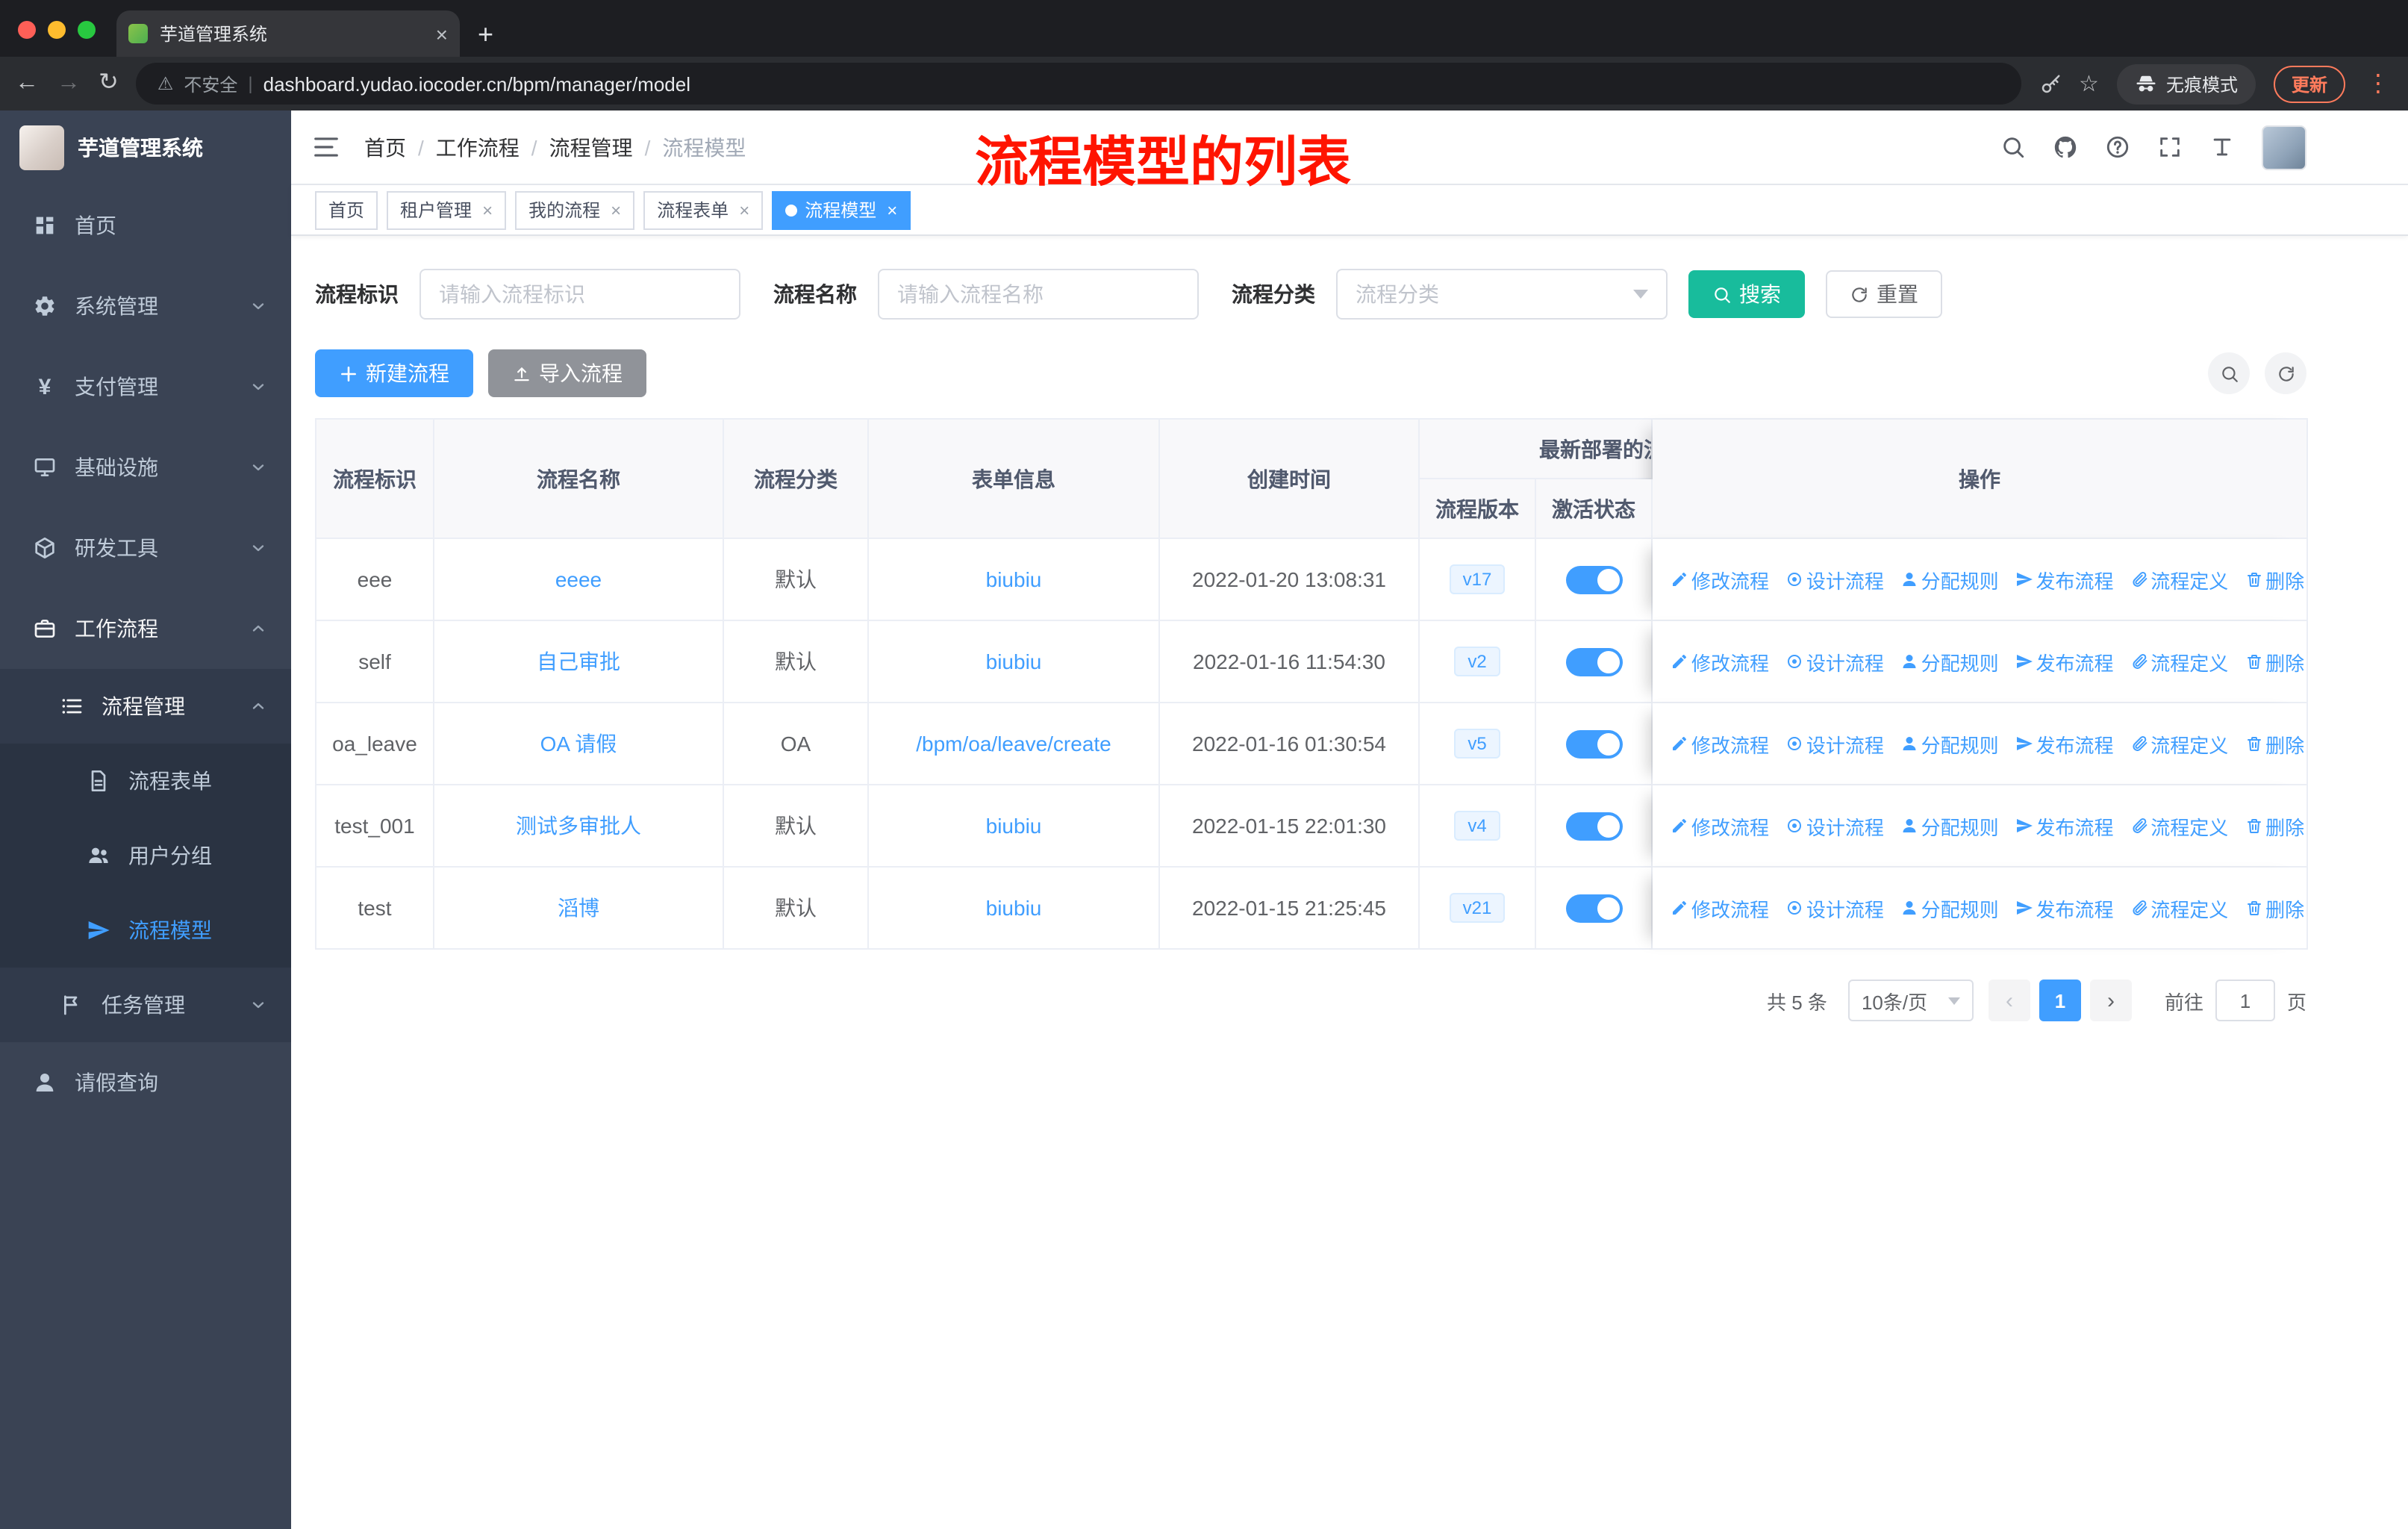 This screenshot has height=1529, width=2408. What do you see at coordinates (578, 661) in the screenshot?
I see `model-name-link: 自己审批` at bounding box center [578, 661].